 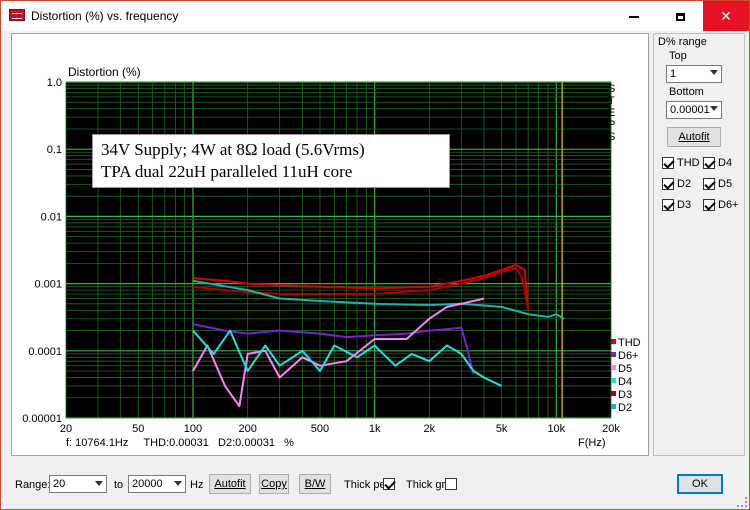 What do you see at coordinates (375, 429) in the screenshot?
I see `x-tick-label: 1k` at bounding box center [375, 429].